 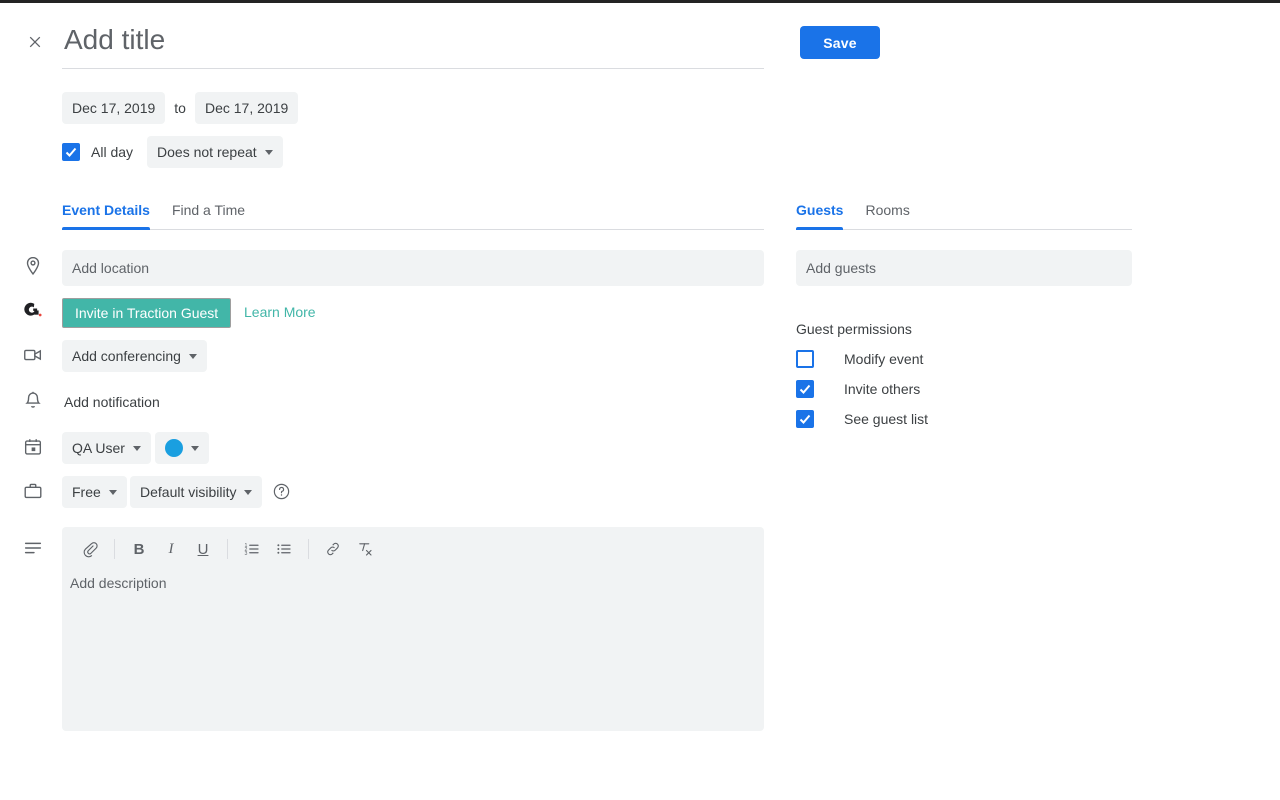 What do you see at coordinates (112, 152) in the screenshot?
I see `all-day-label: All day` at bounding box center [112, 152].